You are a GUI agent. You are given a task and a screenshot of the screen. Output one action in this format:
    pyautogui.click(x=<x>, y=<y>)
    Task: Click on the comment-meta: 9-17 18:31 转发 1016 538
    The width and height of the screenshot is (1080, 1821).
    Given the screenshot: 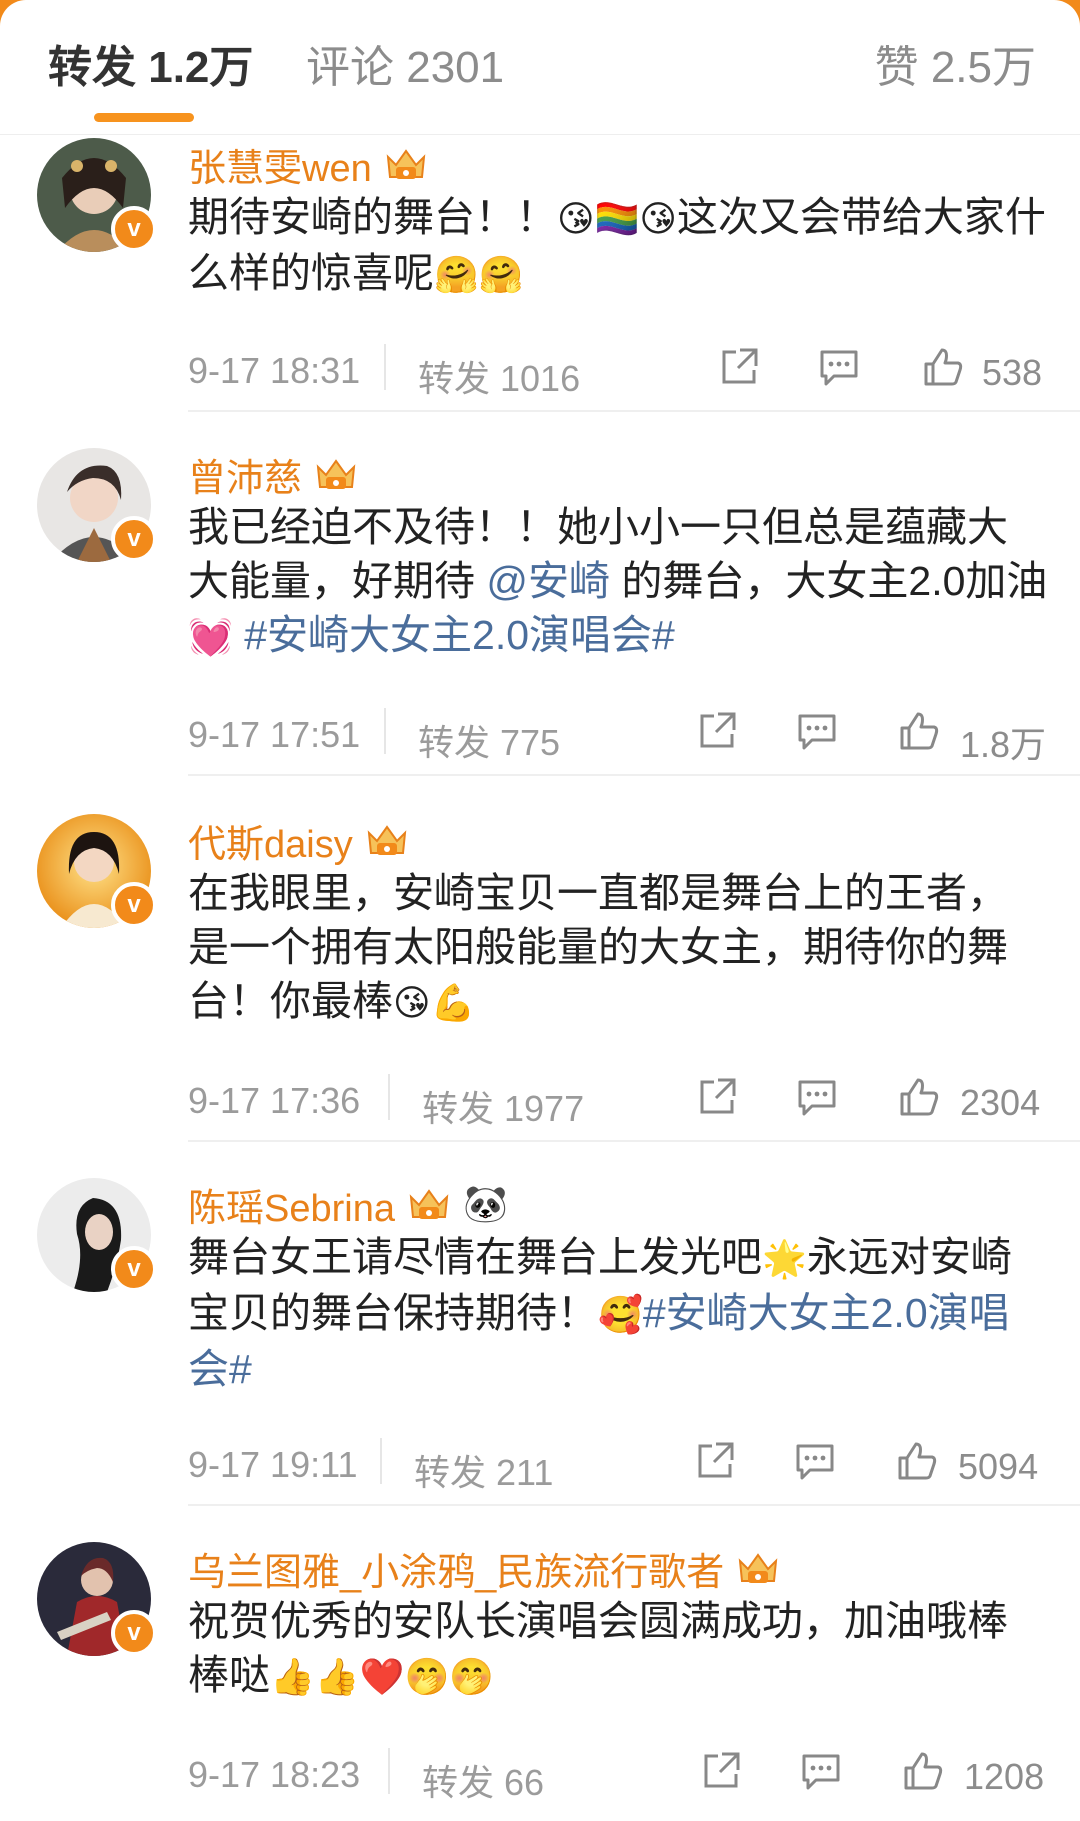 What is the action you would take?
    pyautogui.click(x=618, y=370)
    